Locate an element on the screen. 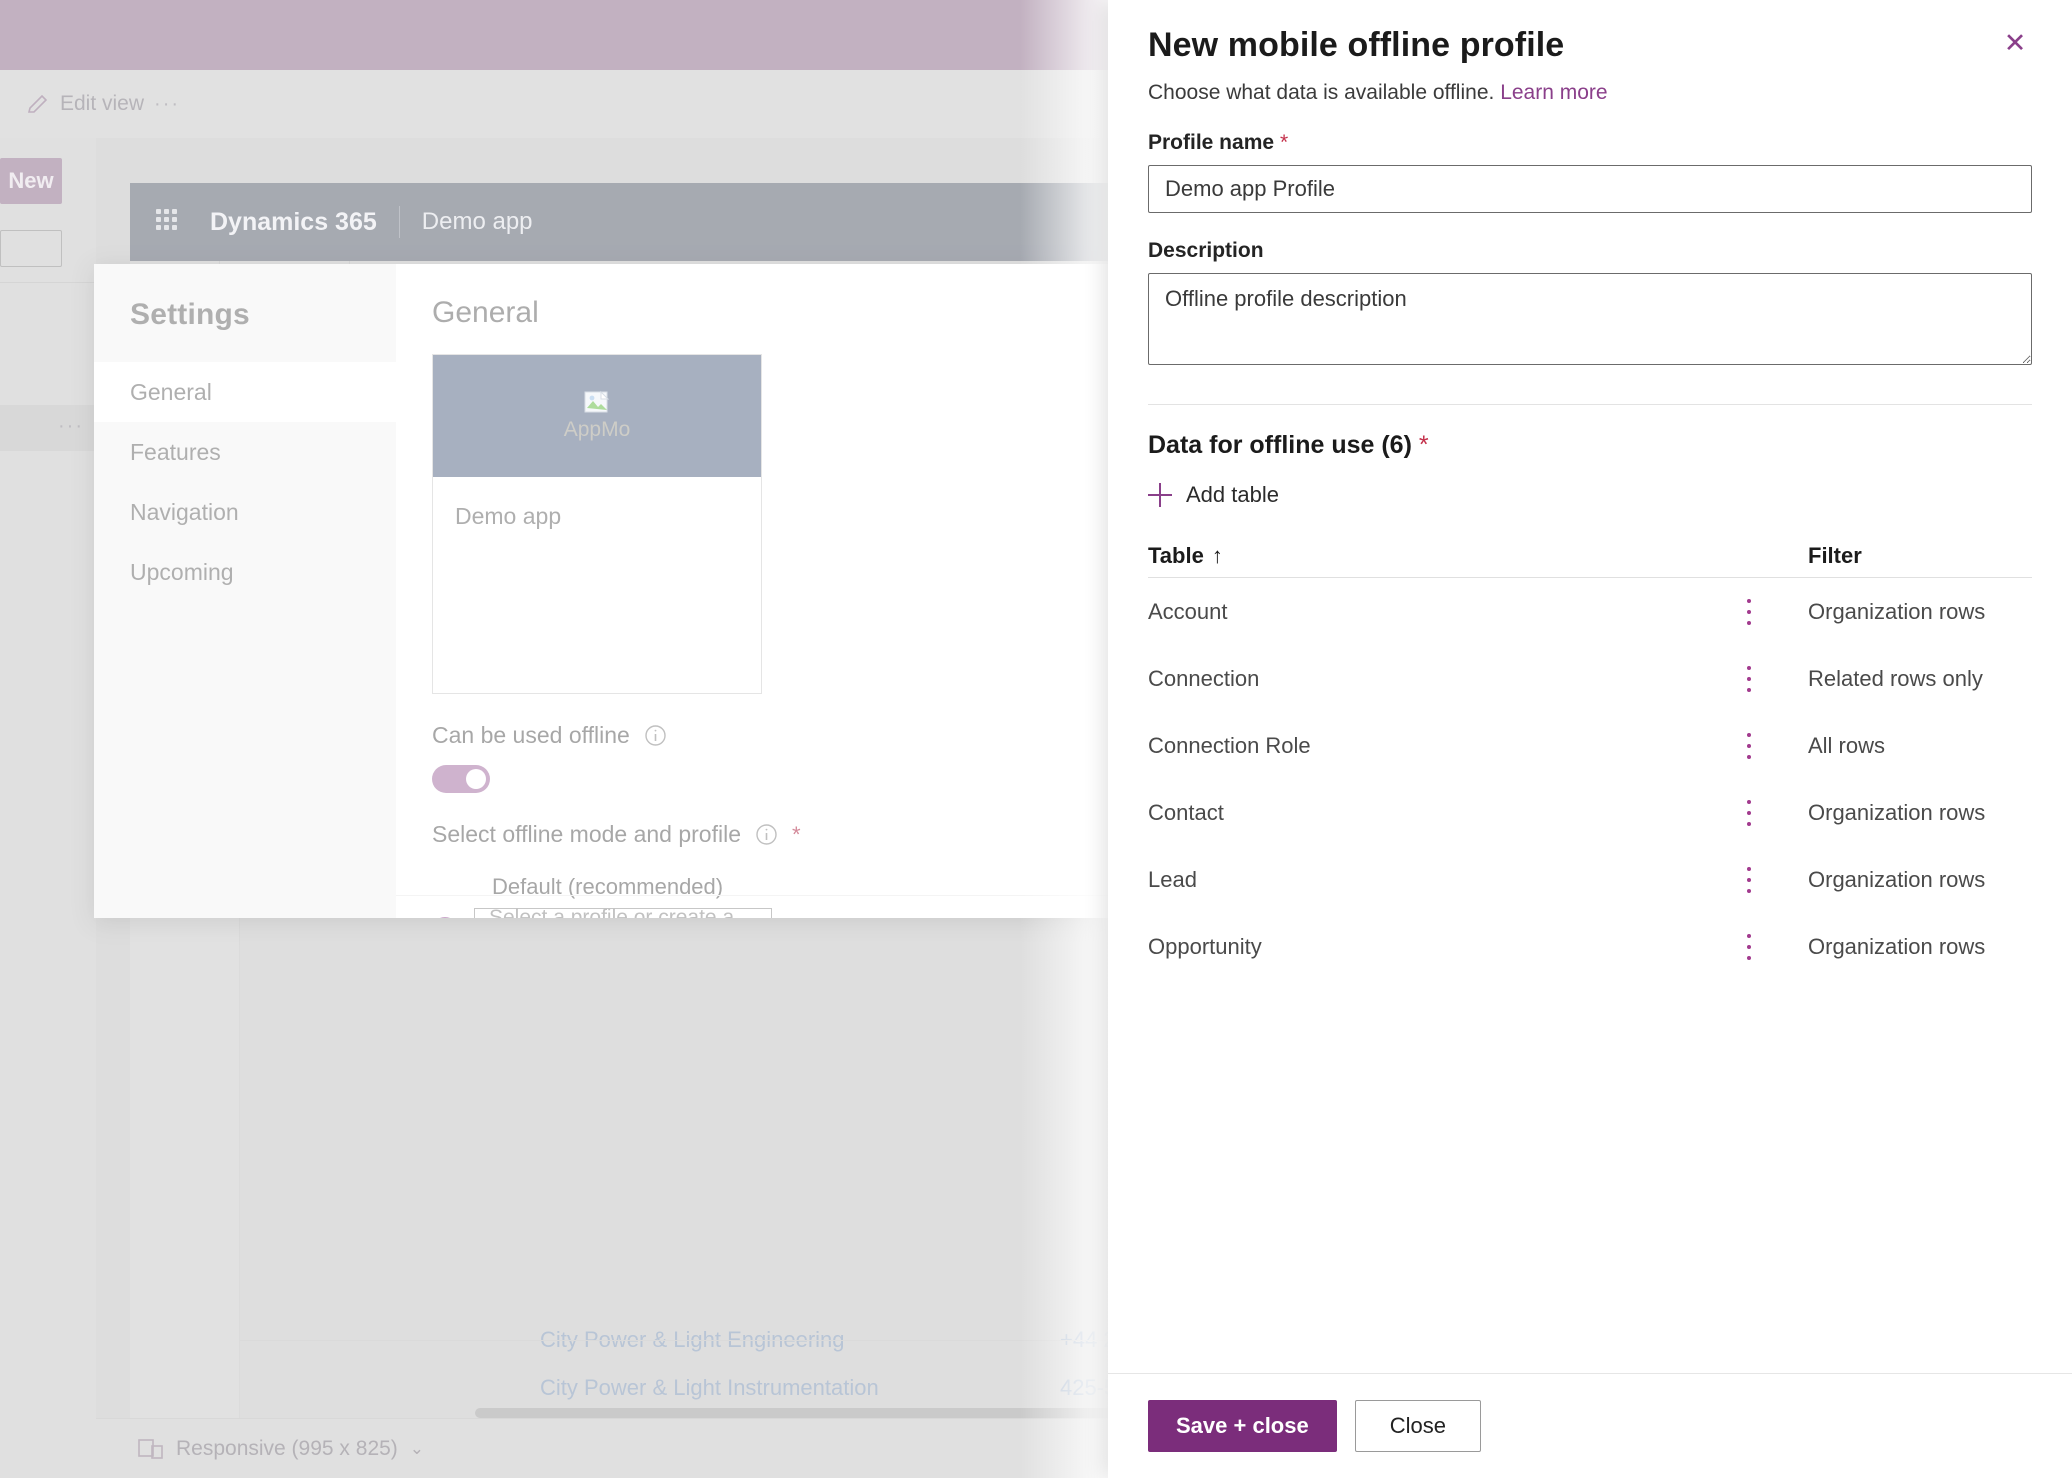 The height and width of the screenshot is (1478, 2072). table-header-row: Table ↑ Filter is located at coordinates (1590, 556).